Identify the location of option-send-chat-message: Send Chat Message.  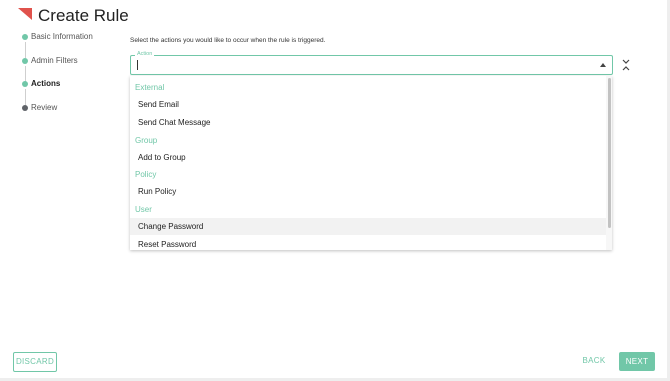
(371, 122).